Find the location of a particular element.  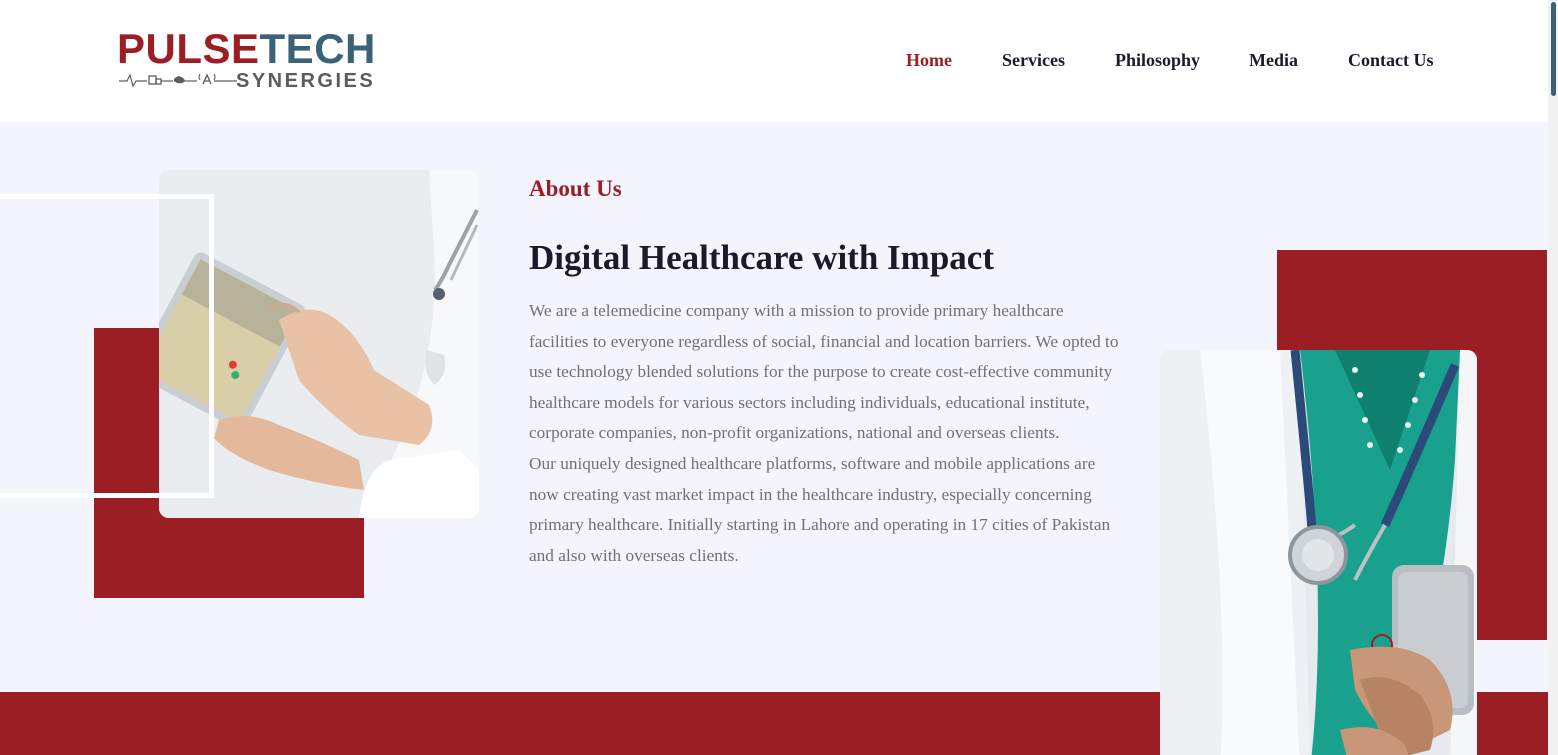

page-title: Digital Healthcare with Impact is located at coordinates (761, 257).